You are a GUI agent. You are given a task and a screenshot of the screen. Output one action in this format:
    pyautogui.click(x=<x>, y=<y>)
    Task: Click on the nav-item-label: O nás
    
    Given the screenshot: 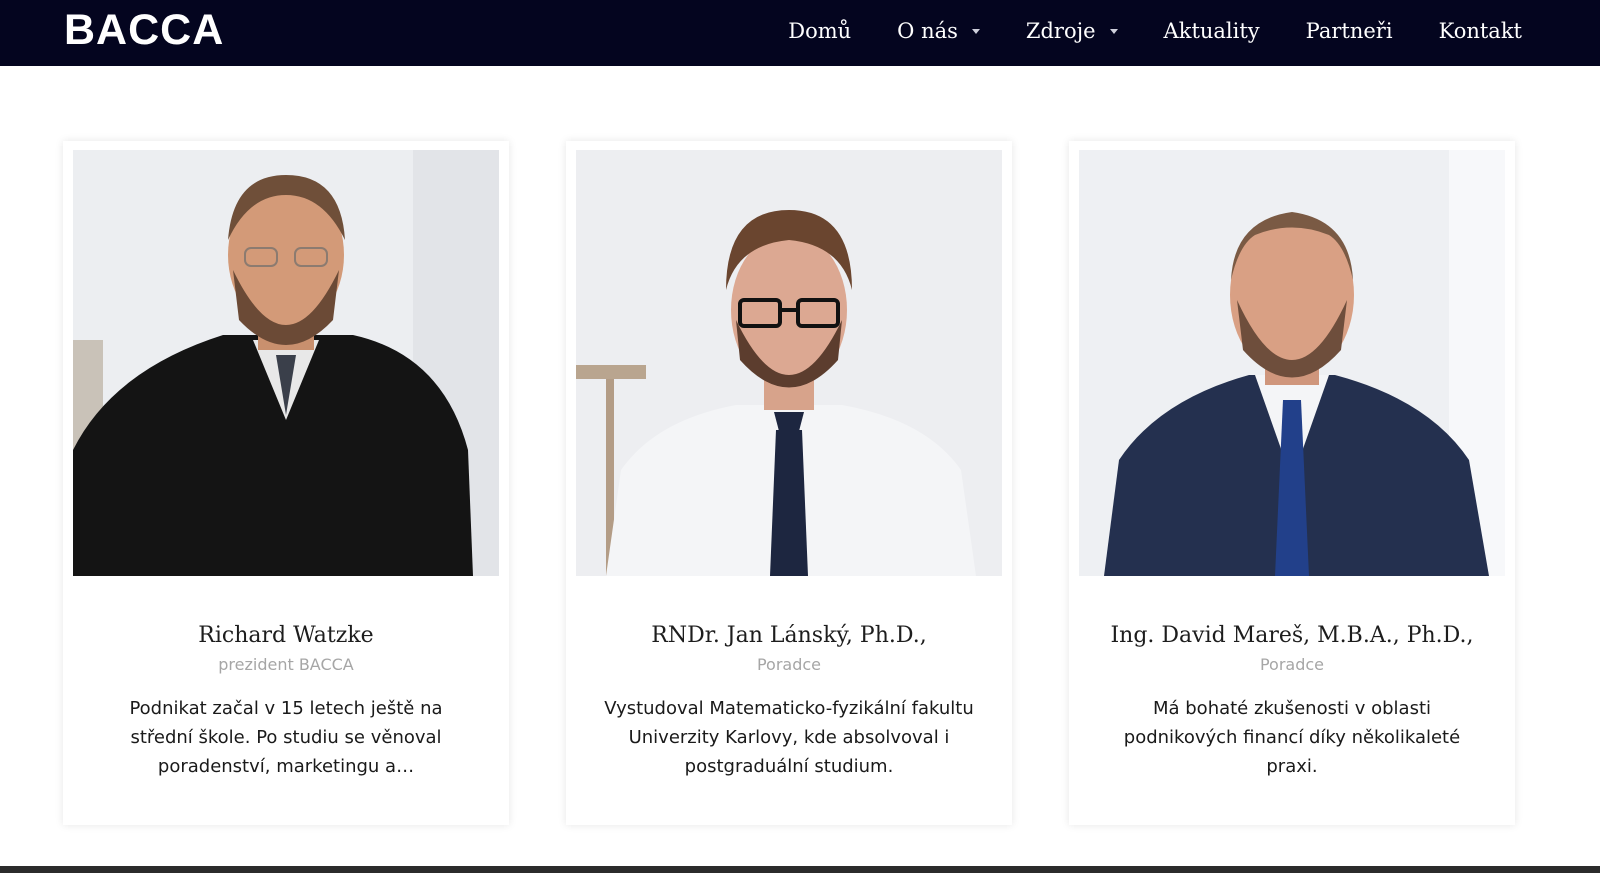 What is the action you would take?
    pyautogui.click(x=927, y=31)
    